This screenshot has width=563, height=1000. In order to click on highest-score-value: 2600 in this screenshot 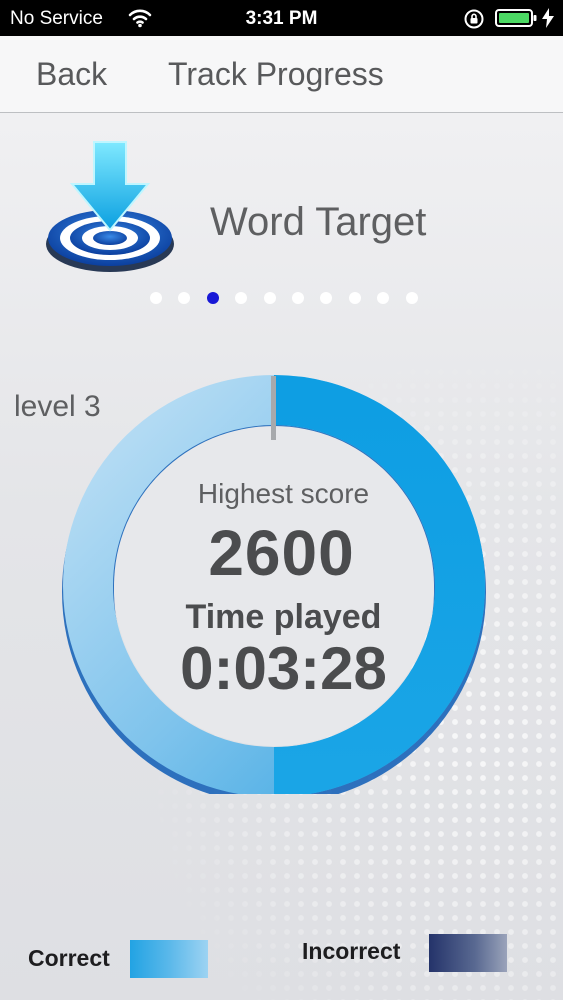, I will do `click(281, 553)`.